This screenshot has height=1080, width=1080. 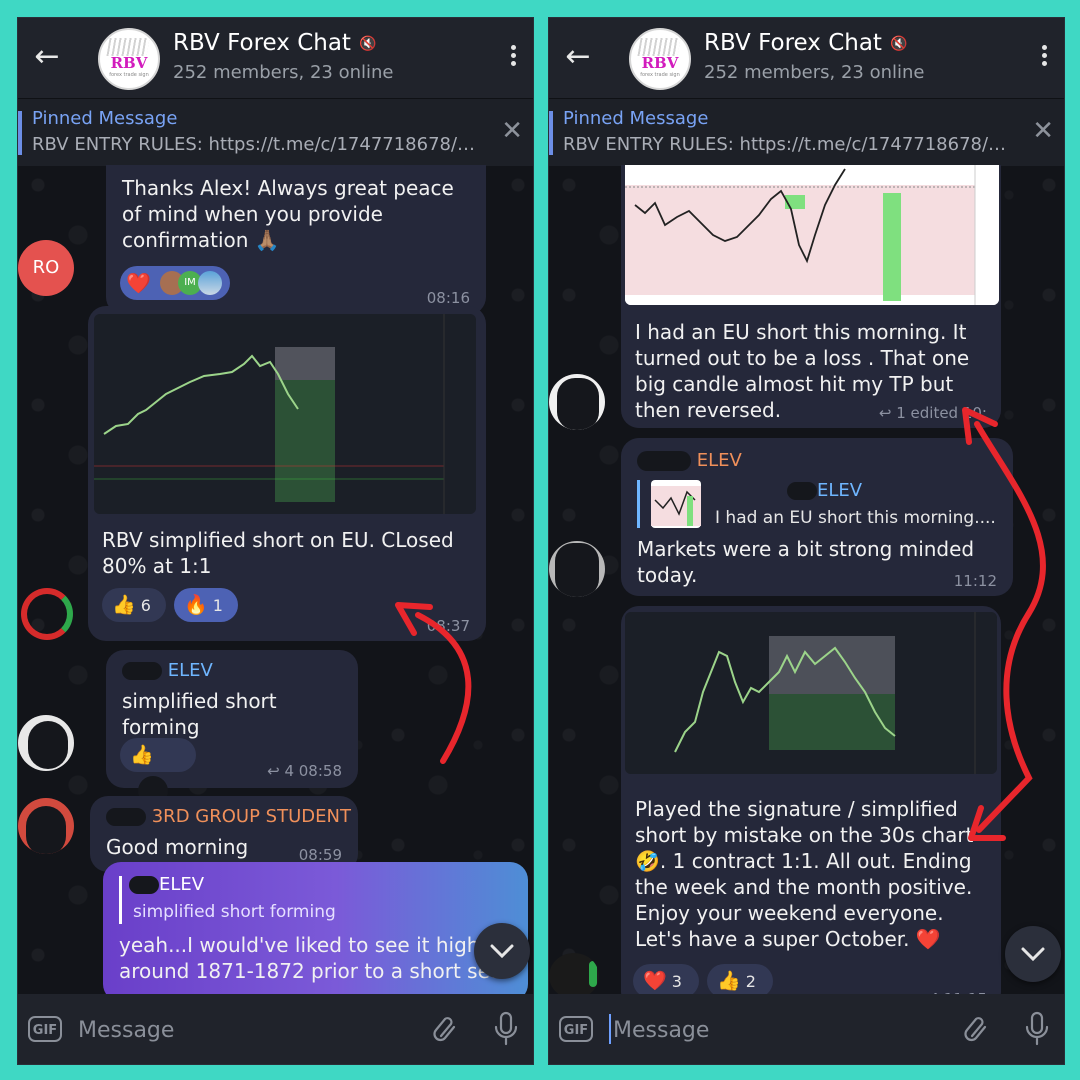 What do you see at coordinates (158, 772) in the screenshot?
I see `reaction-thumbs-up: 👍` at bounding box center [158, 772].